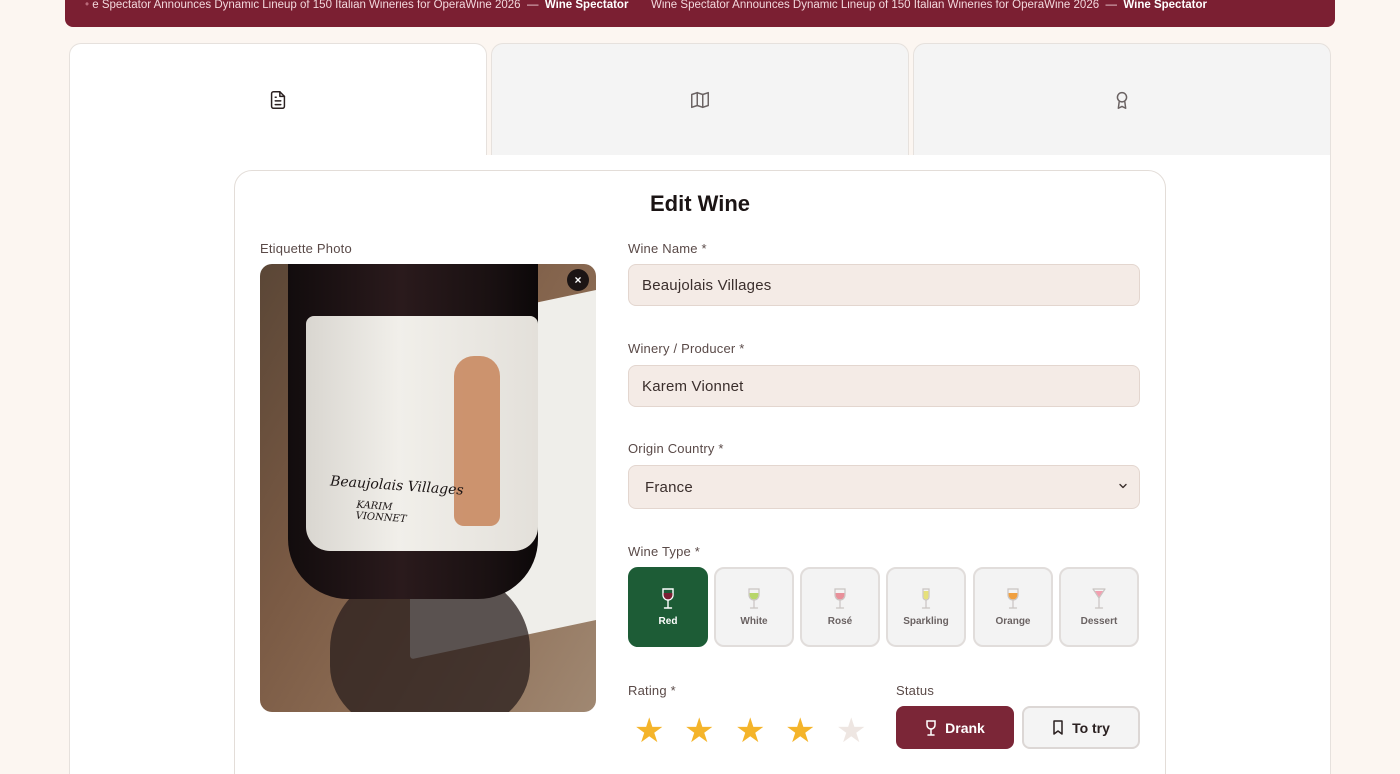  What do you see at coordinates (669, 487) in the screenshot?
I see `country-value: France` at bounding box center [669, 487].